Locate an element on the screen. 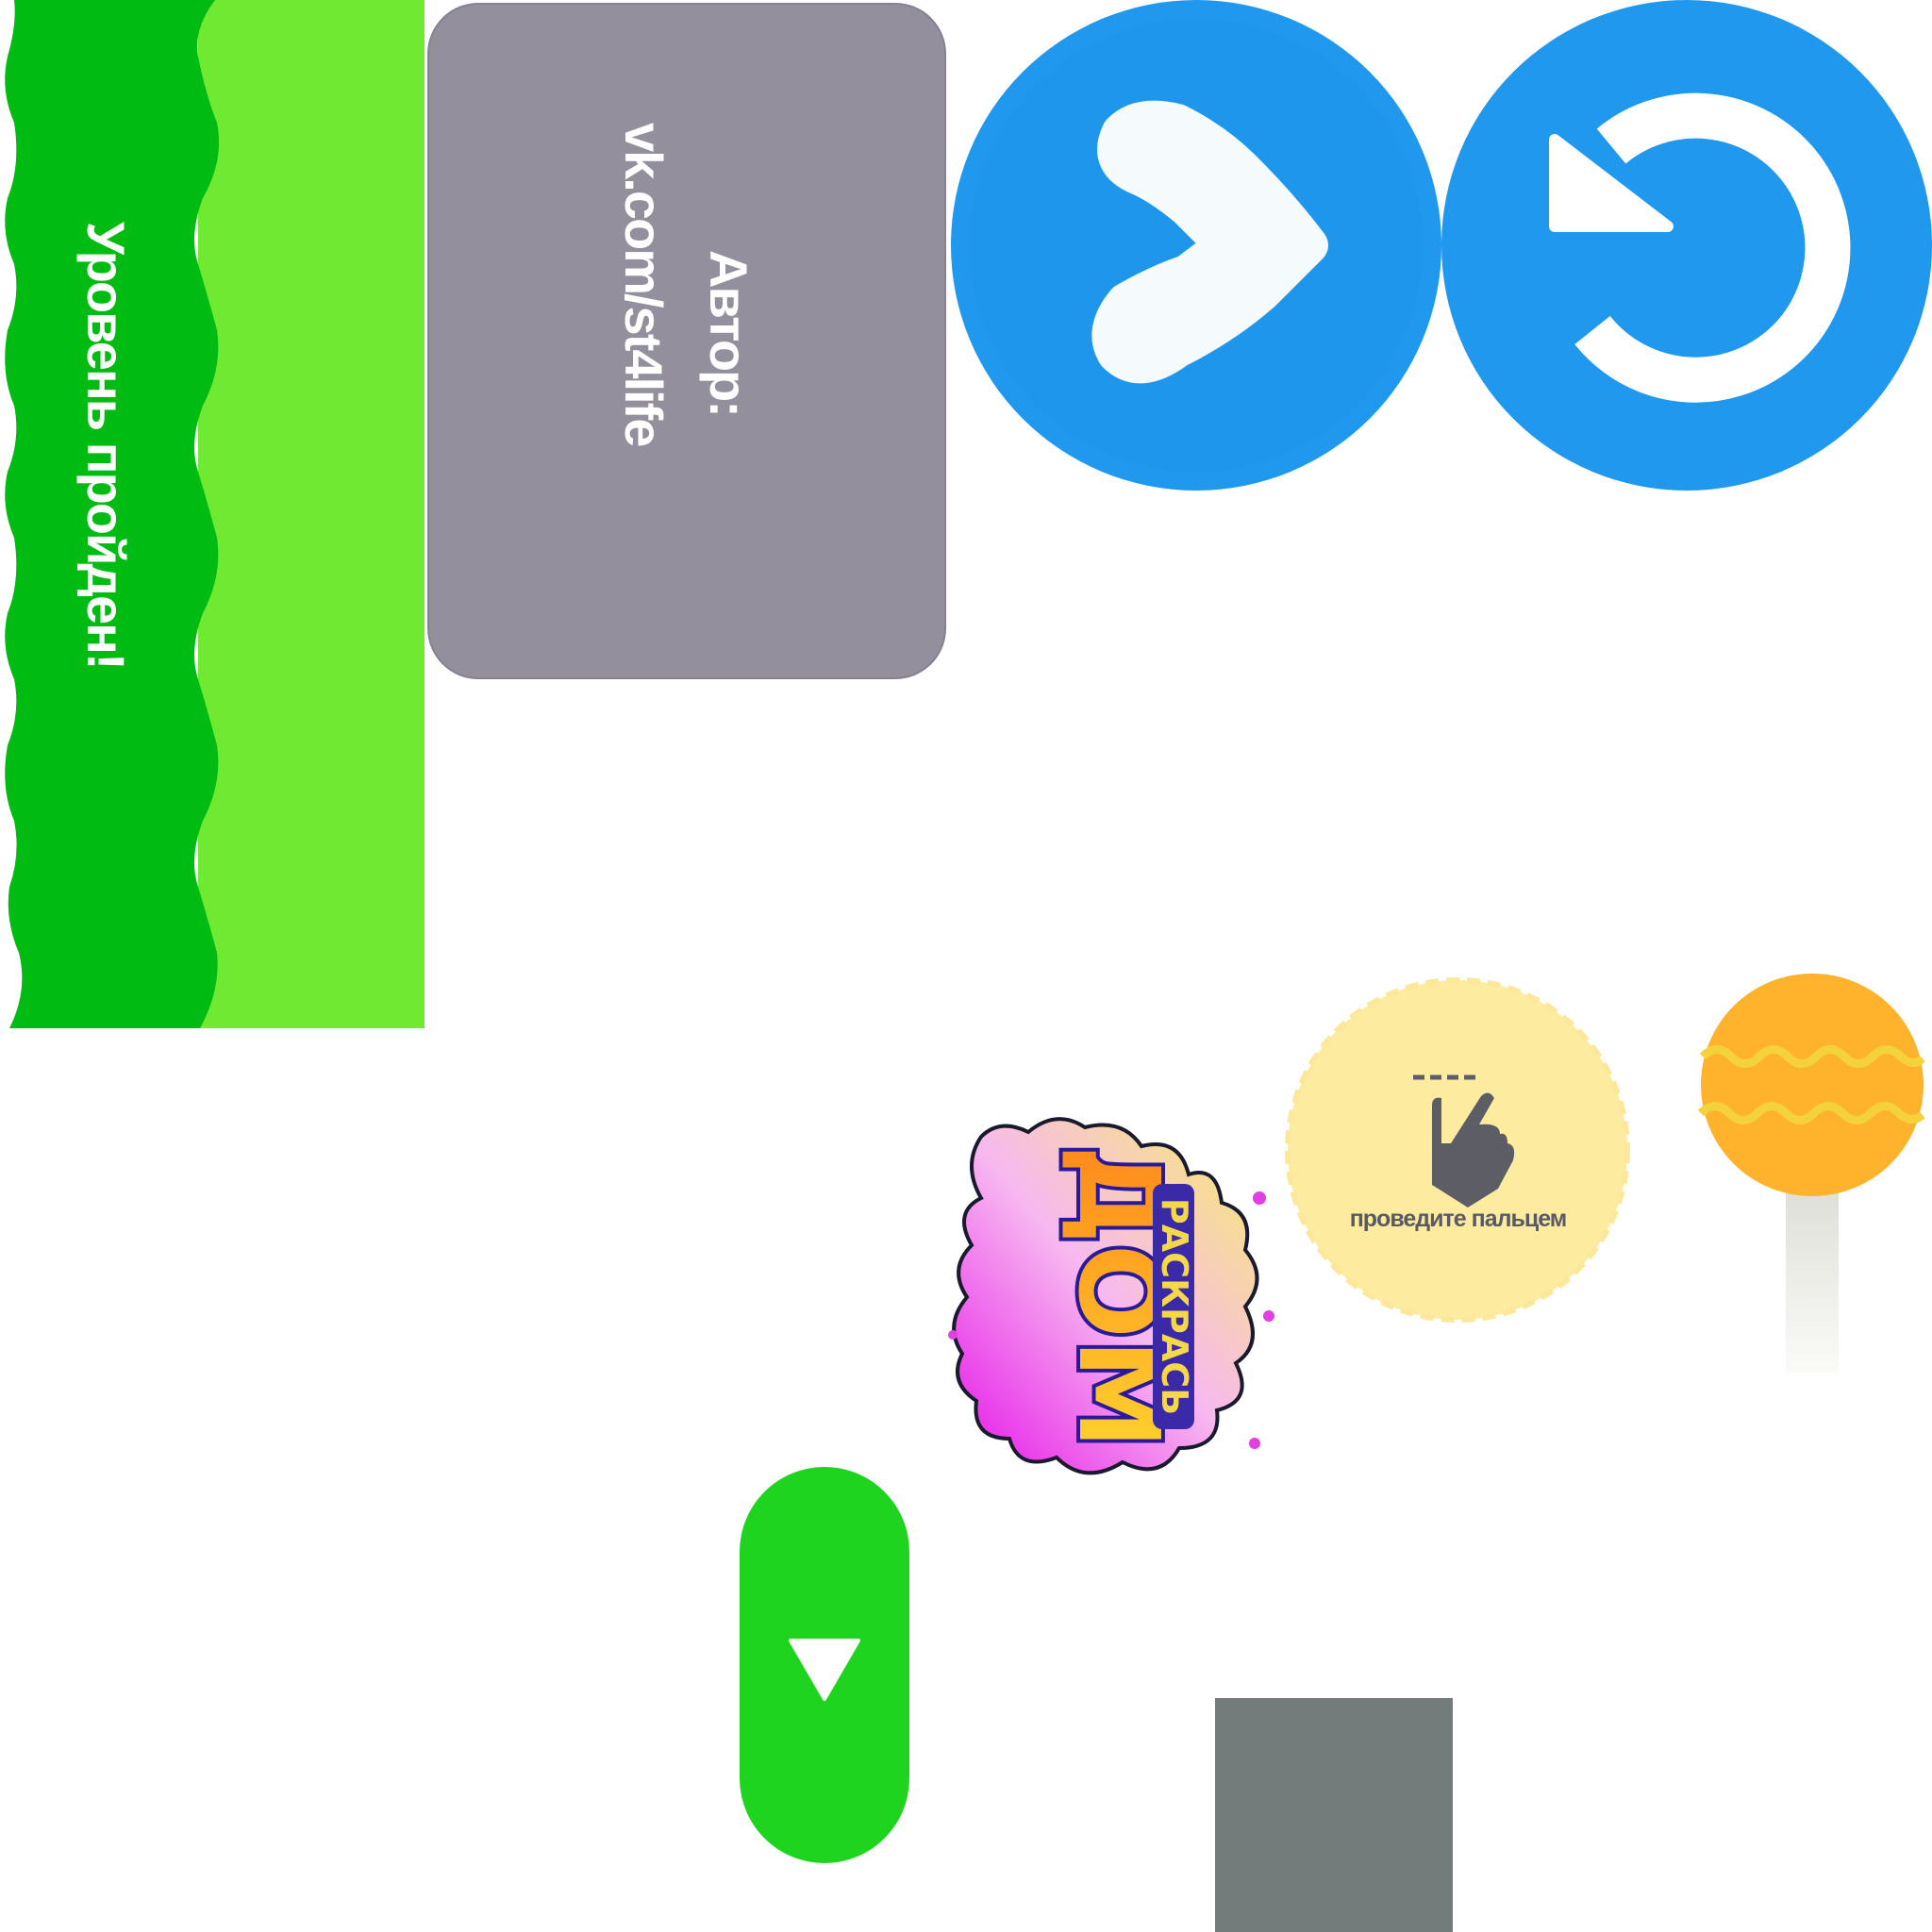  author-label: Автор: is located at coordinates (729, 333).